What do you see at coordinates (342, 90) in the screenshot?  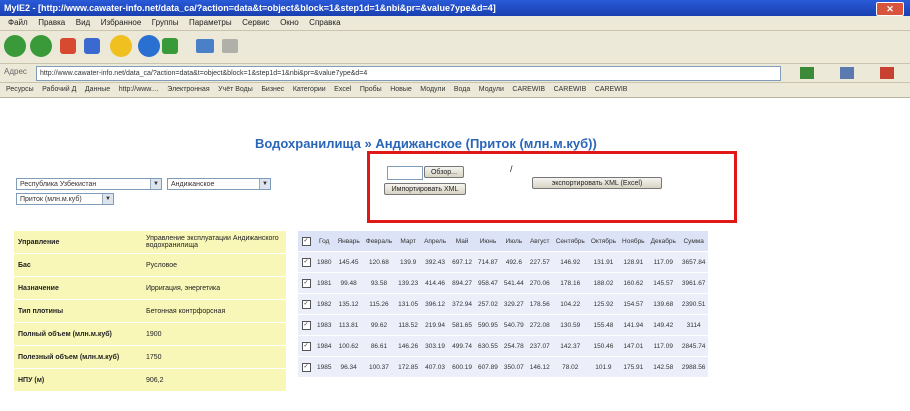 I see `link-item: Excel` at bounding box center [342, 90].